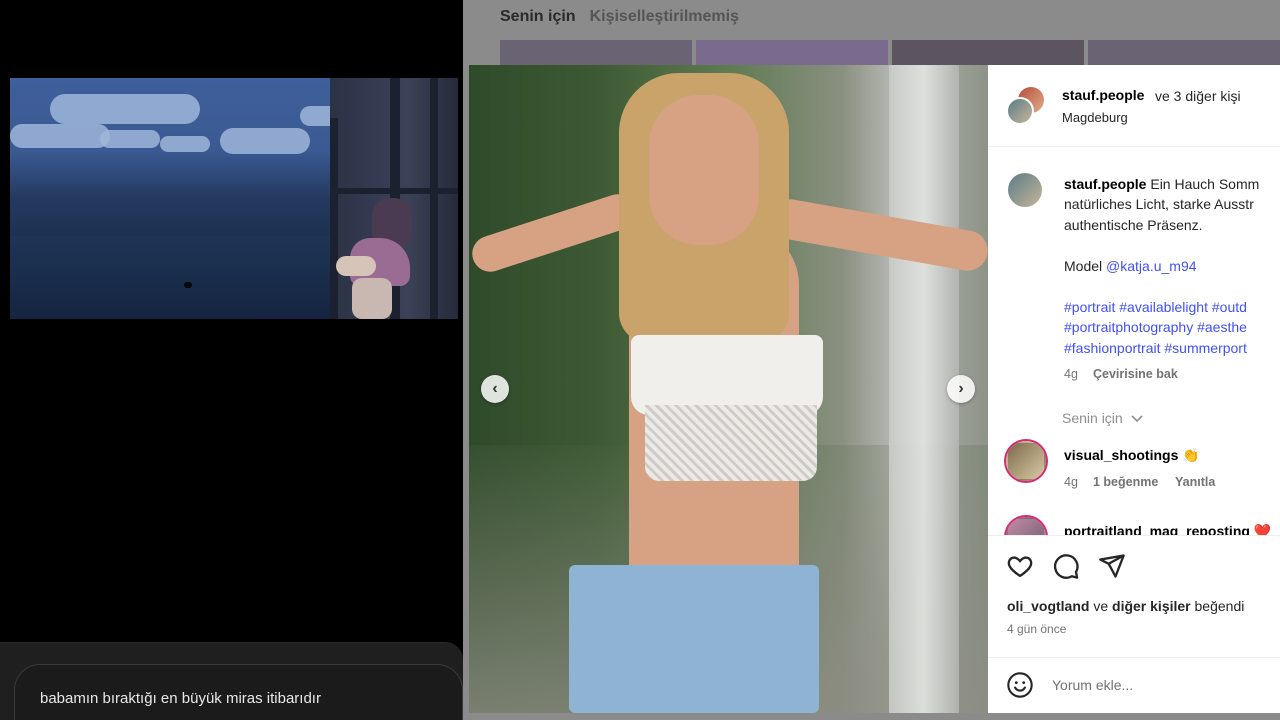 The width and height of the screenshot is (1280, 720). Describe the element at coordinates (1155, 307) in the screenshot. I see `hashtag-line: #portrait #availablelight #outd` at that location.